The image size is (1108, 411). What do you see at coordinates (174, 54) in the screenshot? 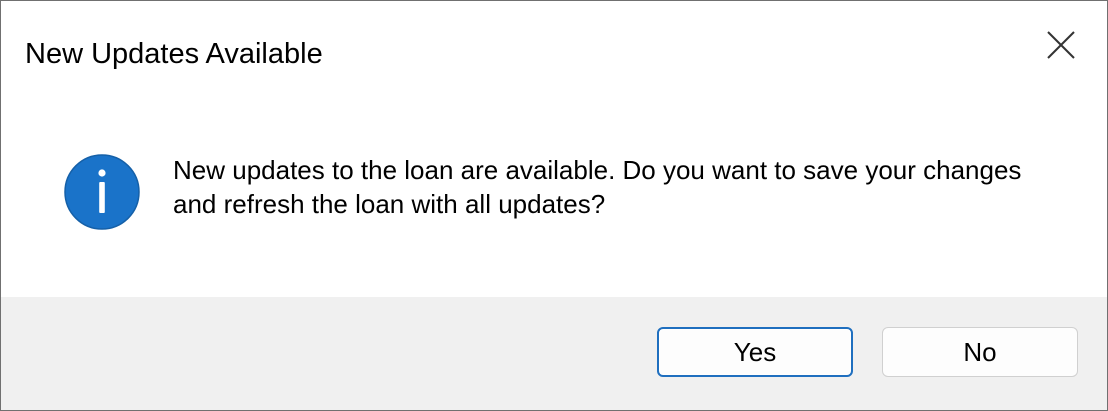
I see `dialog-title: New Updates Available` at bounding box center [174, 54].